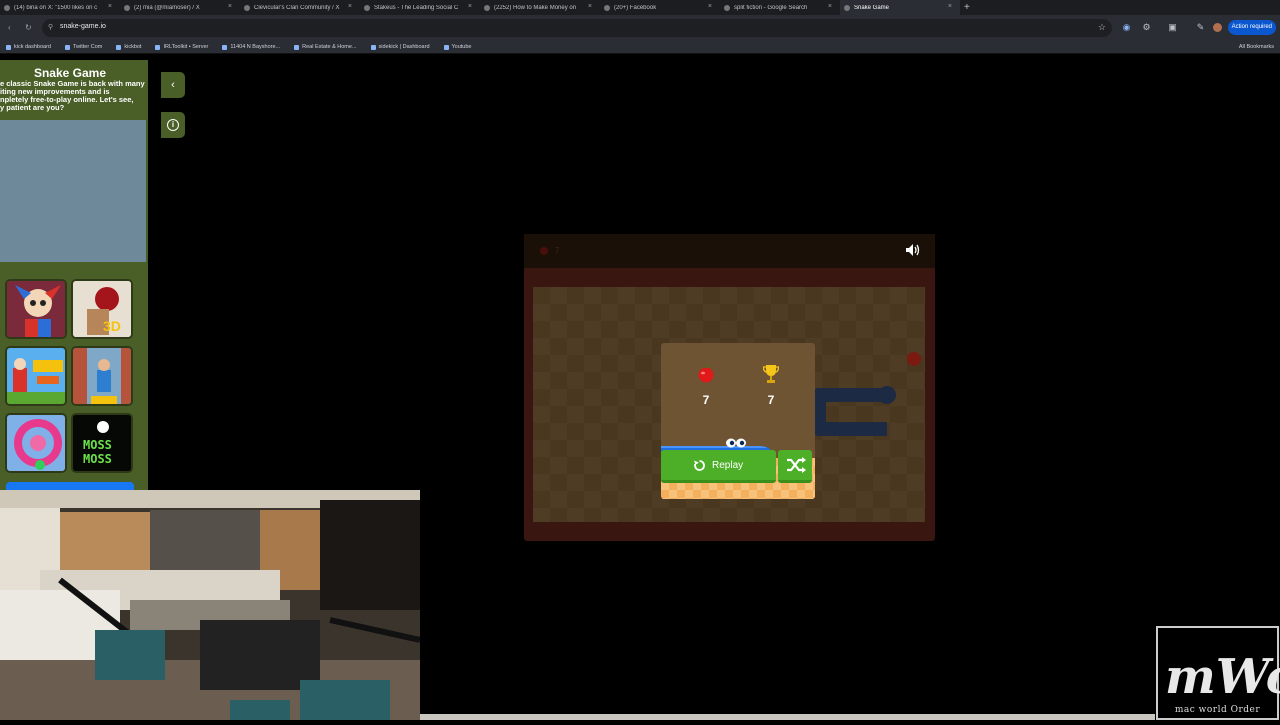  I want to click on snake-game-window: 7 7 7 Replay, so click(729, 387).